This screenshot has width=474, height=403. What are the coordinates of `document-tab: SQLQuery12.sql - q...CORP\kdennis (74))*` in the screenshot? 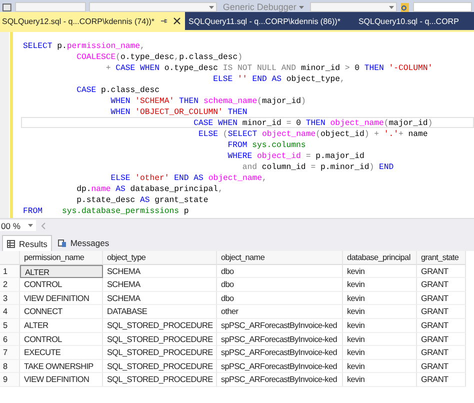 It's located at (92, 21).